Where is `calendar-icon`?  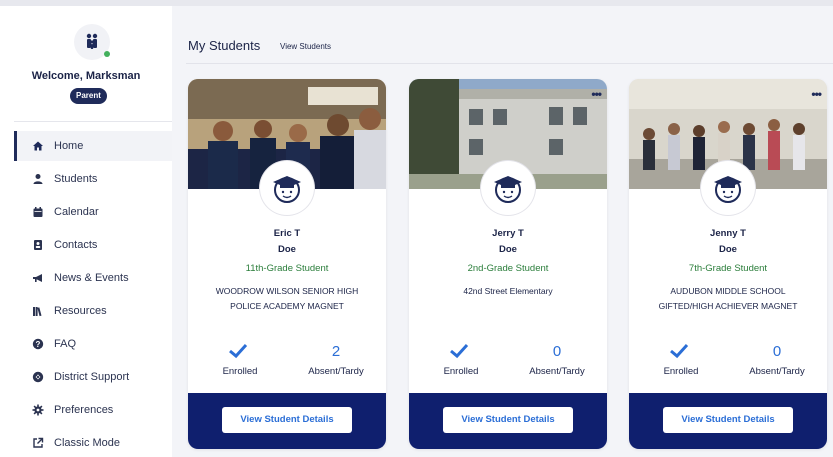
calendar-icon is located at coordinates (38, 212).